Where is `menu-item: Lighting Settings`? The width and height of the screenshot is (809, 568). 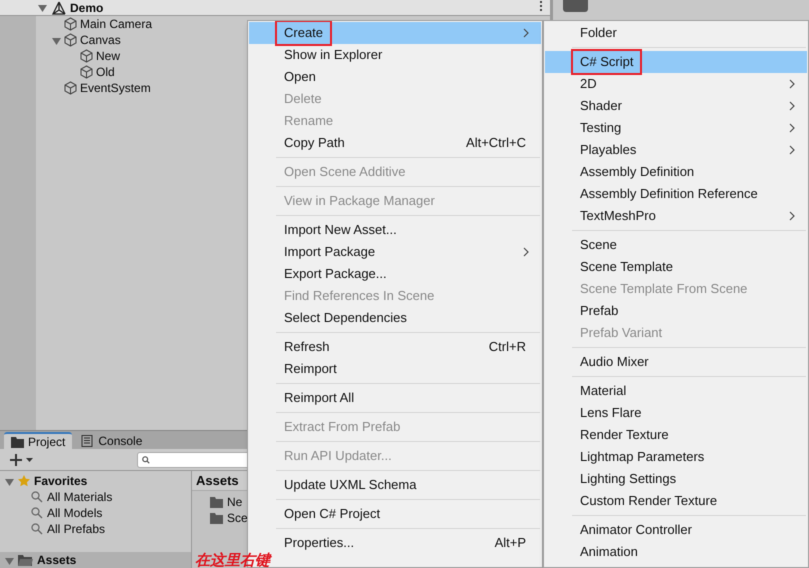
menu-item: Lighting Settings is located at coordinates (676, 479).